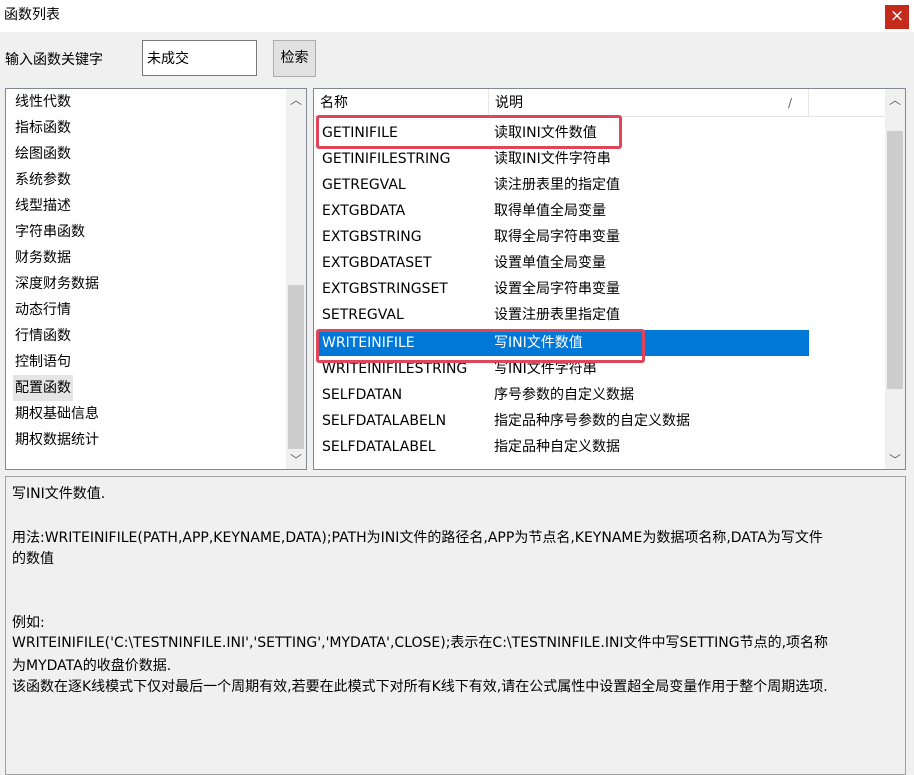  Describe the element at coordinates (43, 154) in the screenshot. I see `category-item: 绘图函数` at that location.